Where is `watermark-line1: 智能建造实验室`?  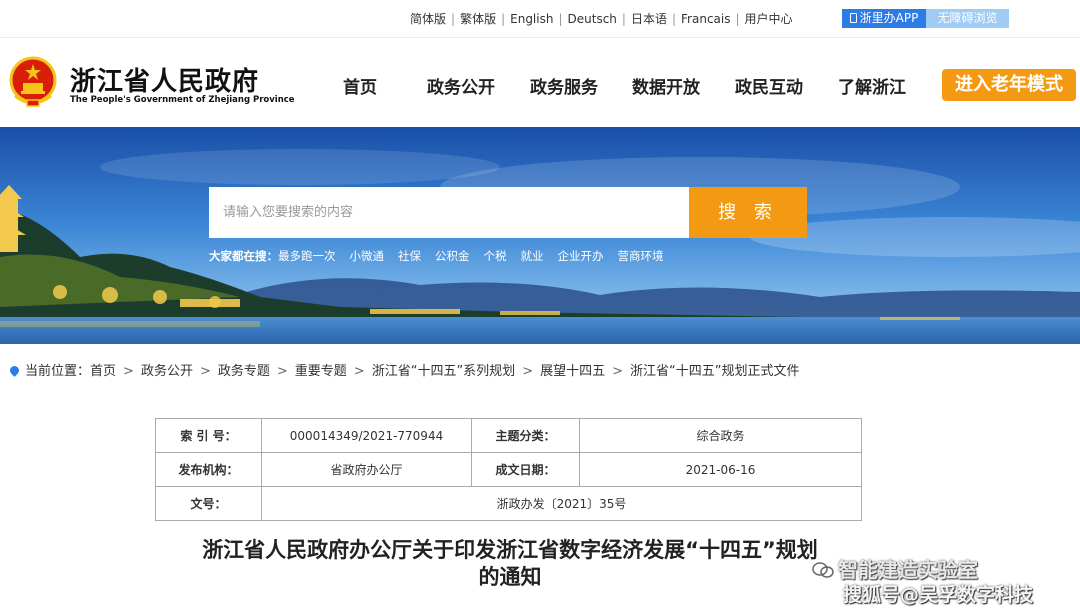 watermark-line1: 智能建造实验室 is located at coordinates (895, 568).